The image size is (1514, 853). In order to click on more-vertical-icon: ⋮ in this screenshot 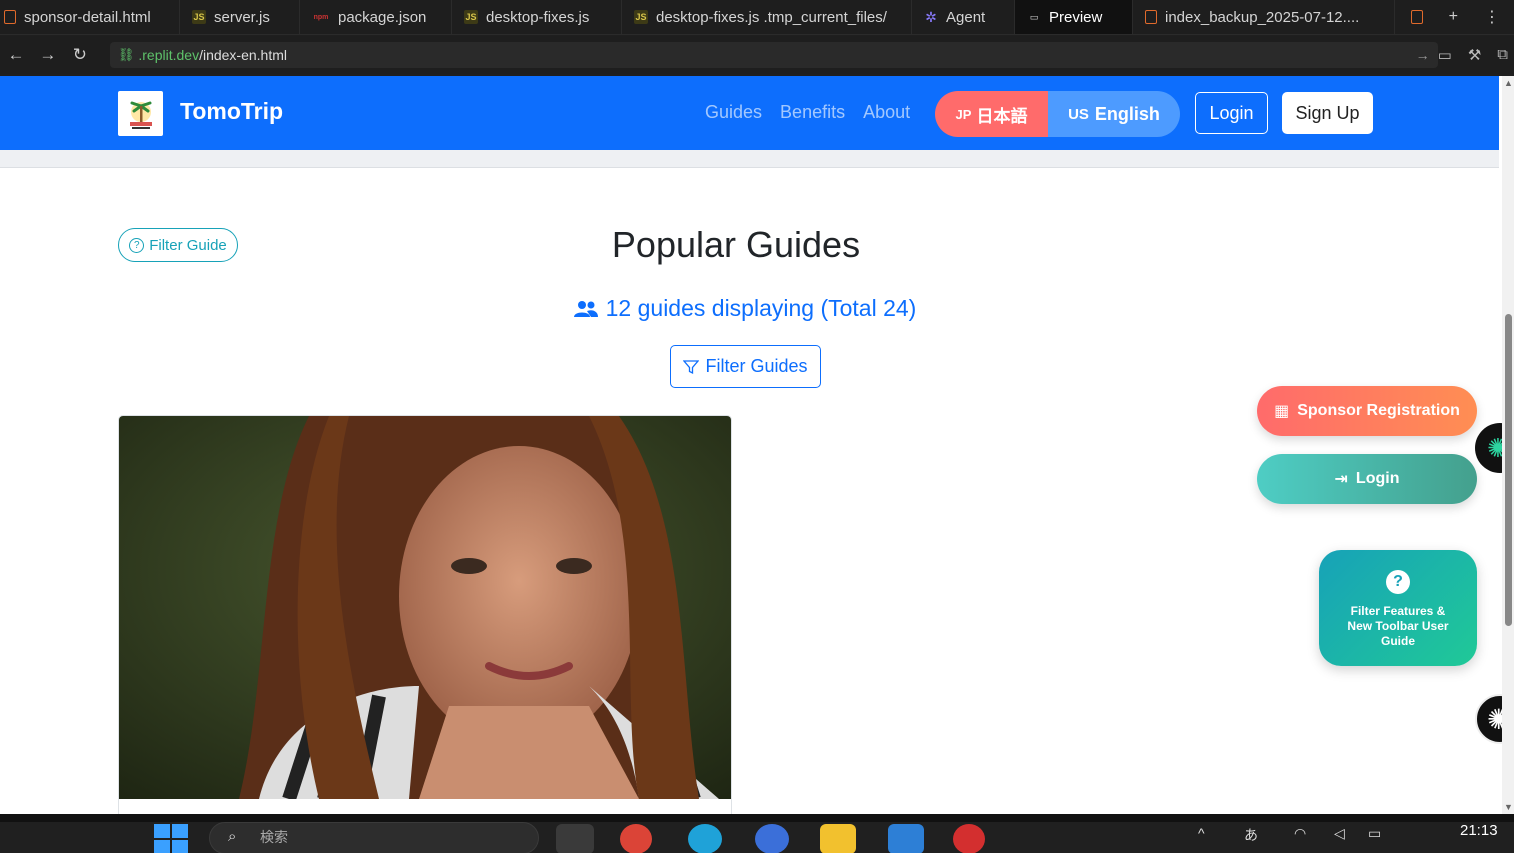, I will do `click(1492, 17)`.